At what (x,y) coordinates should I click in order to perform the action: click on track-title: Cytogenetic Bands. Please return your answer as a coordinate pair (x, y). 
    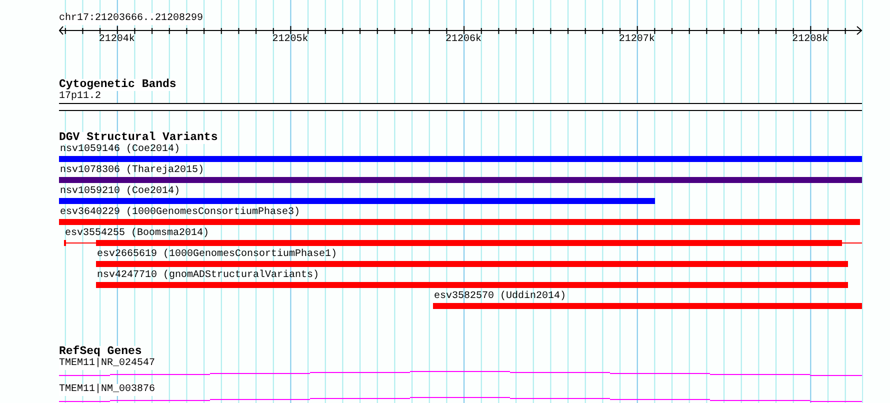
    Looking at the image, I should click on (117, 85).